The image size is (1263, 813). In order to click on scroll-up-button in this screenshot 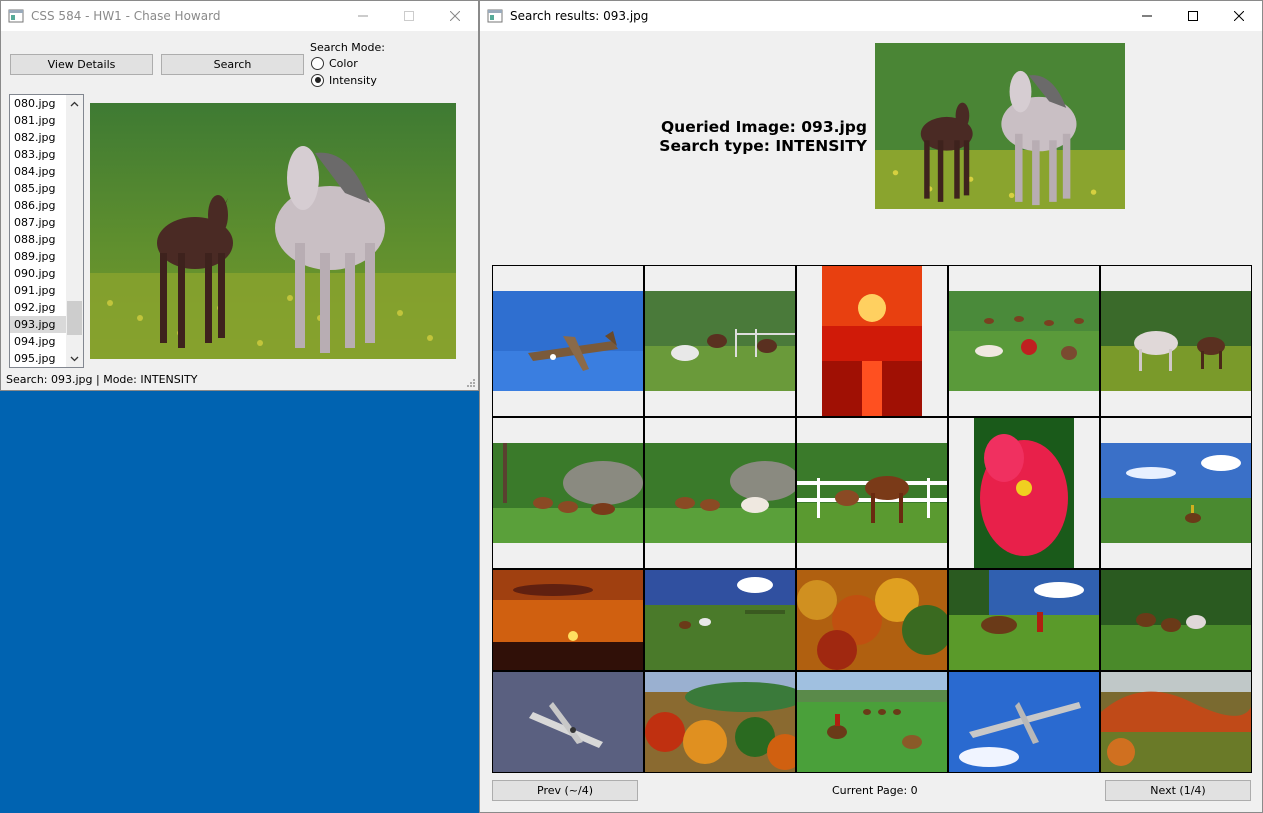, I will do `click(74, 103)`.